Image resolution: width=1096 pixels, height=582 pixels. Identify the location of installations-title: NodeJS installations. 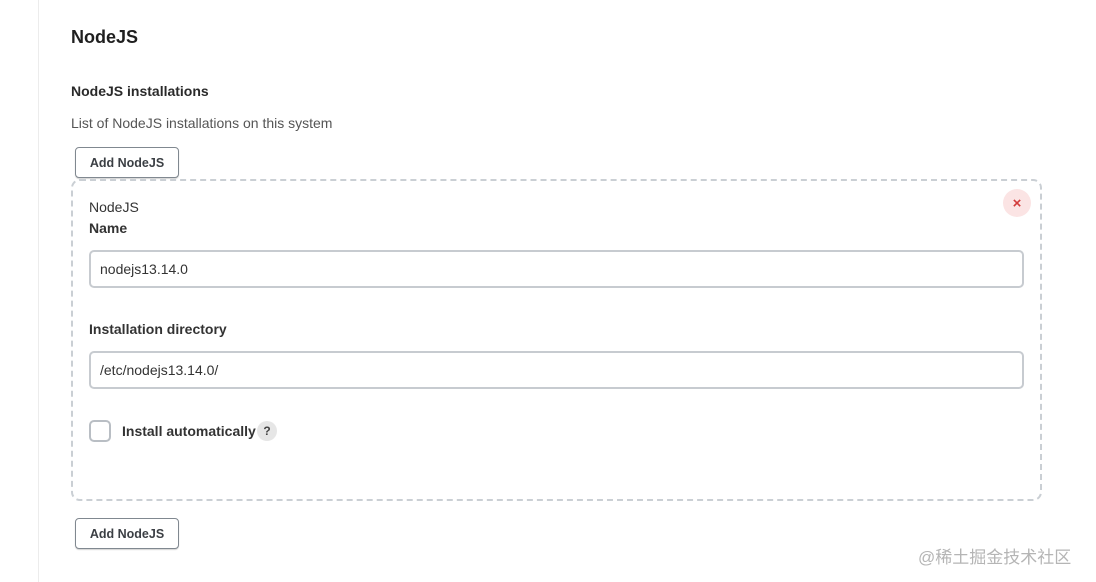
(140, 91).